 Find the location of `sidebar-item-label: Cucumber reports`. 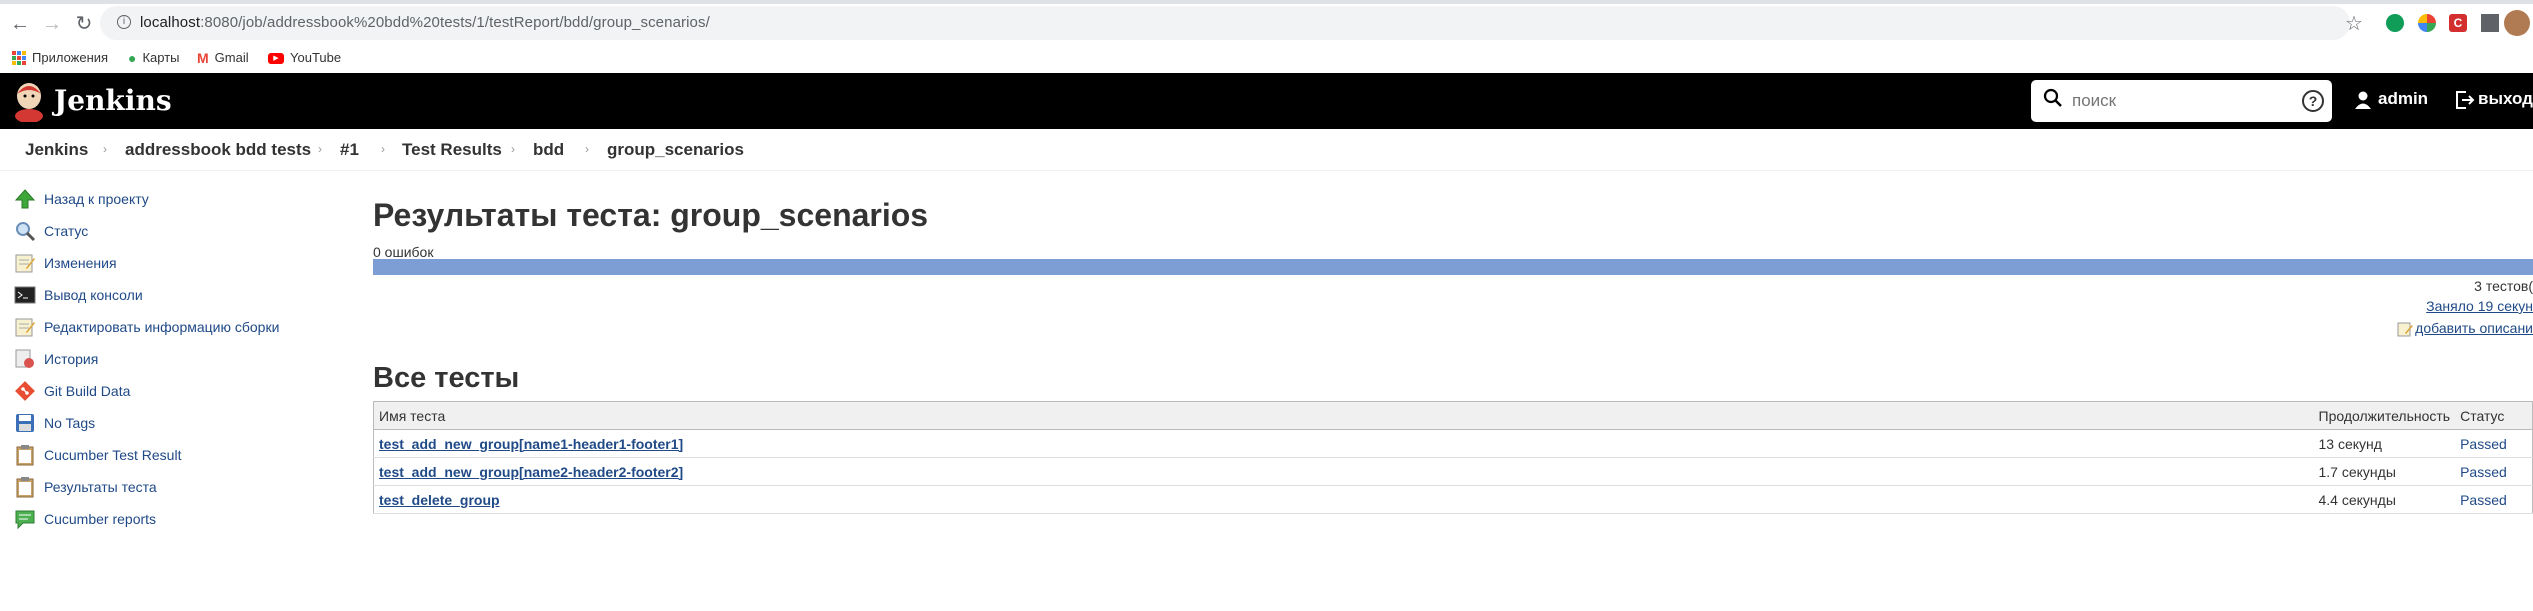

sidebar-item-label: Cucumber reports is located at coordinates (100, 519).